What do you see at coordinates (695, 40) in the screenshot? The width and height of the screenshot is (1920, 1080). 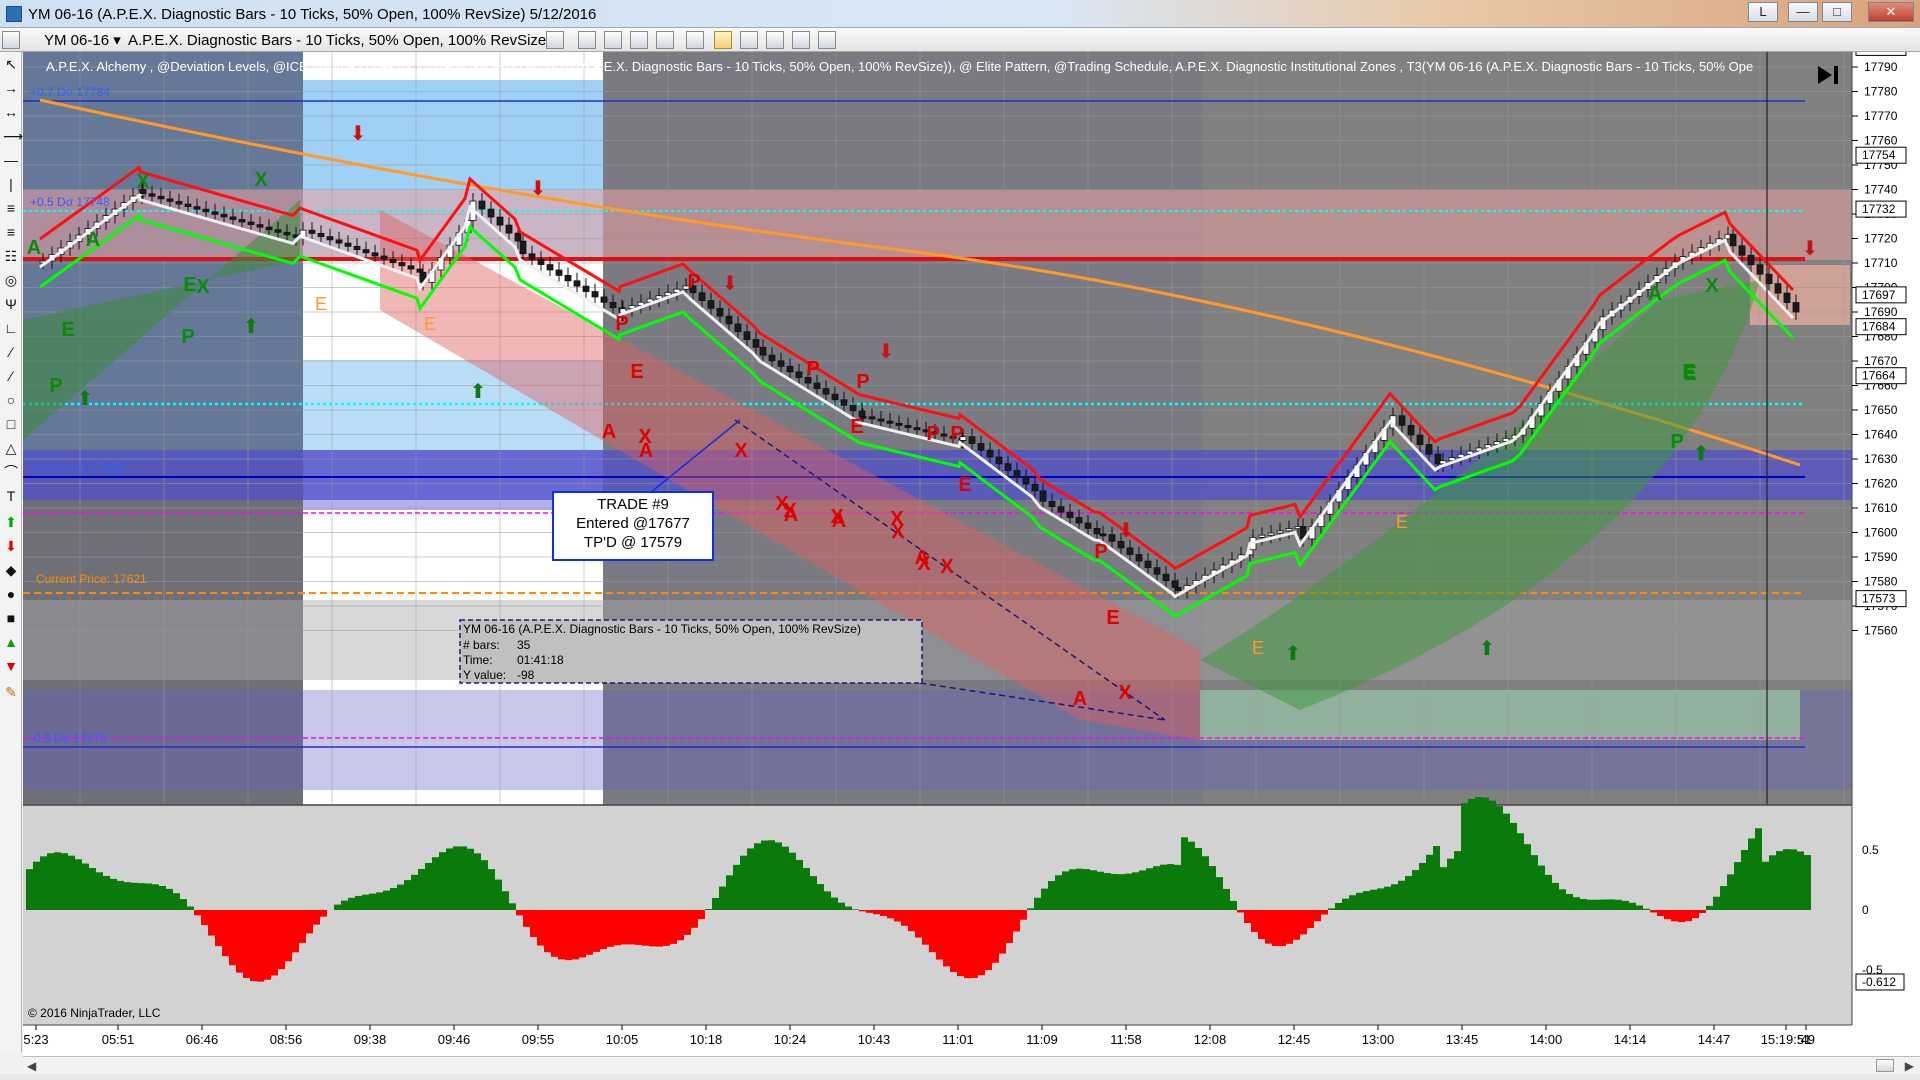 I see `zoom-icon` at bounding box center [695, 40].